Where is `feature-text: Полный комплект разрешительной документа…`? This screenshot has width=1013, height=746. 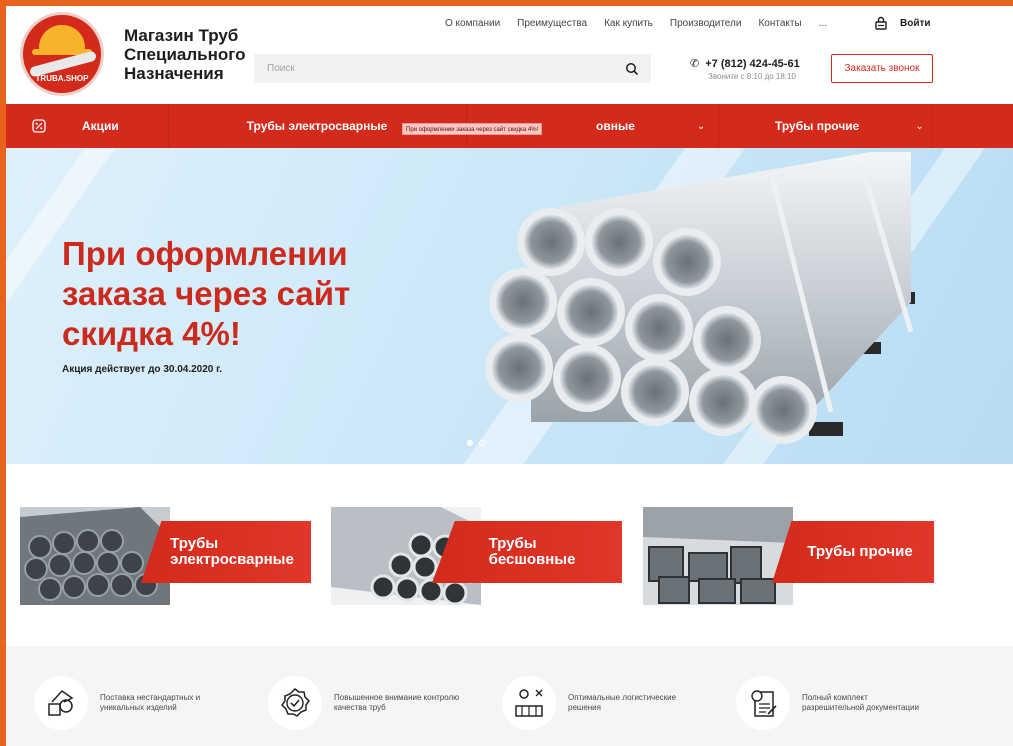 feature-text: Полный комплект разрешительной документа… is located at coordinates (860, 702).